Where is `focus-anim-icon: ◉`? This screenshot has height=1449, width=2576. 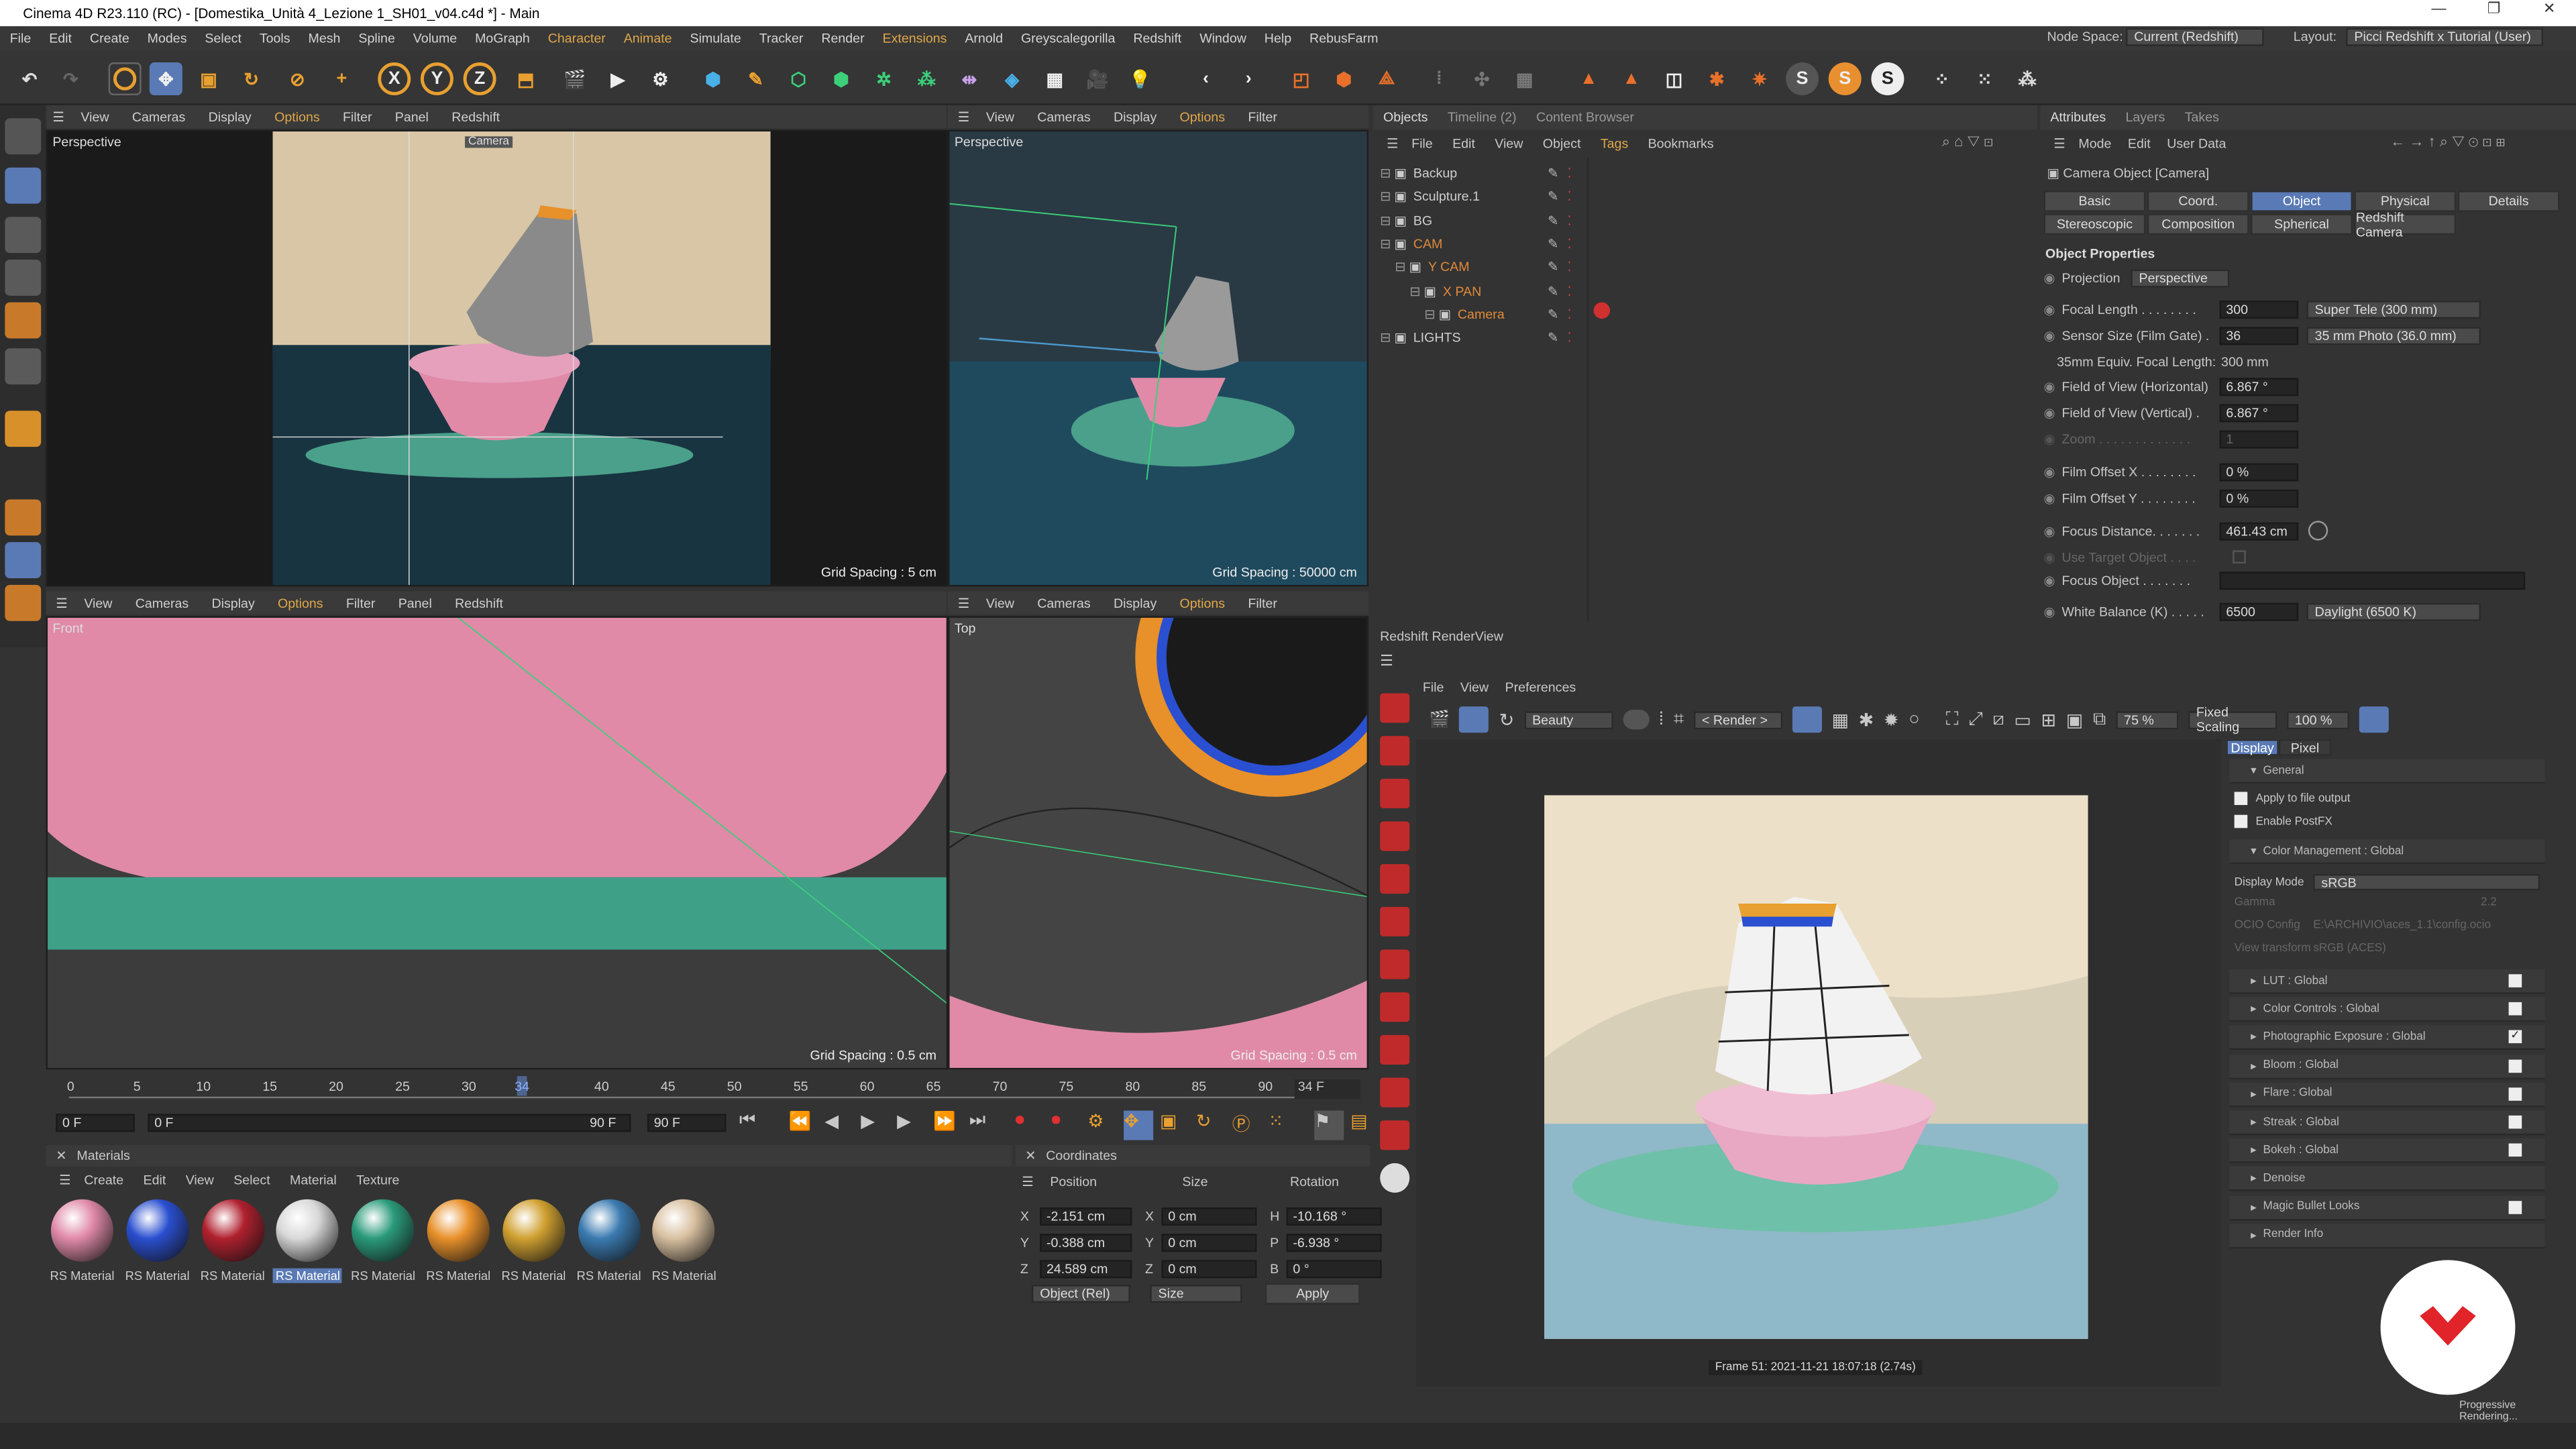
focus-anim-icon: ◉ is located at coordinates (2049, 530).